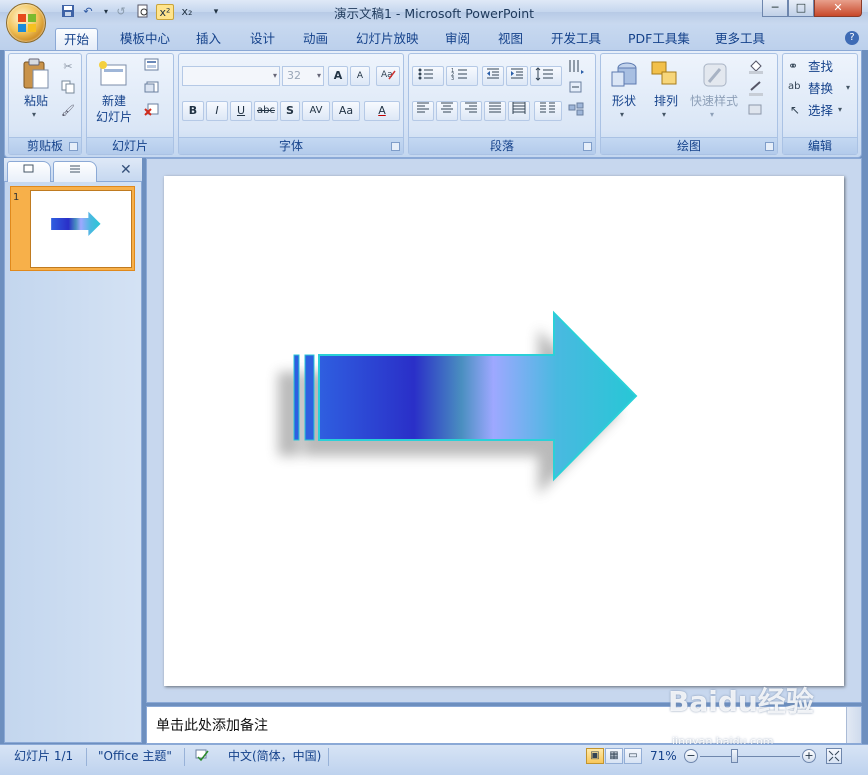 Image resolution: width=868 pixels, height=775 pixels. Describe the element at coordinates (517, 76) in the screenshot. I see `increase-indent-icon` at that location.